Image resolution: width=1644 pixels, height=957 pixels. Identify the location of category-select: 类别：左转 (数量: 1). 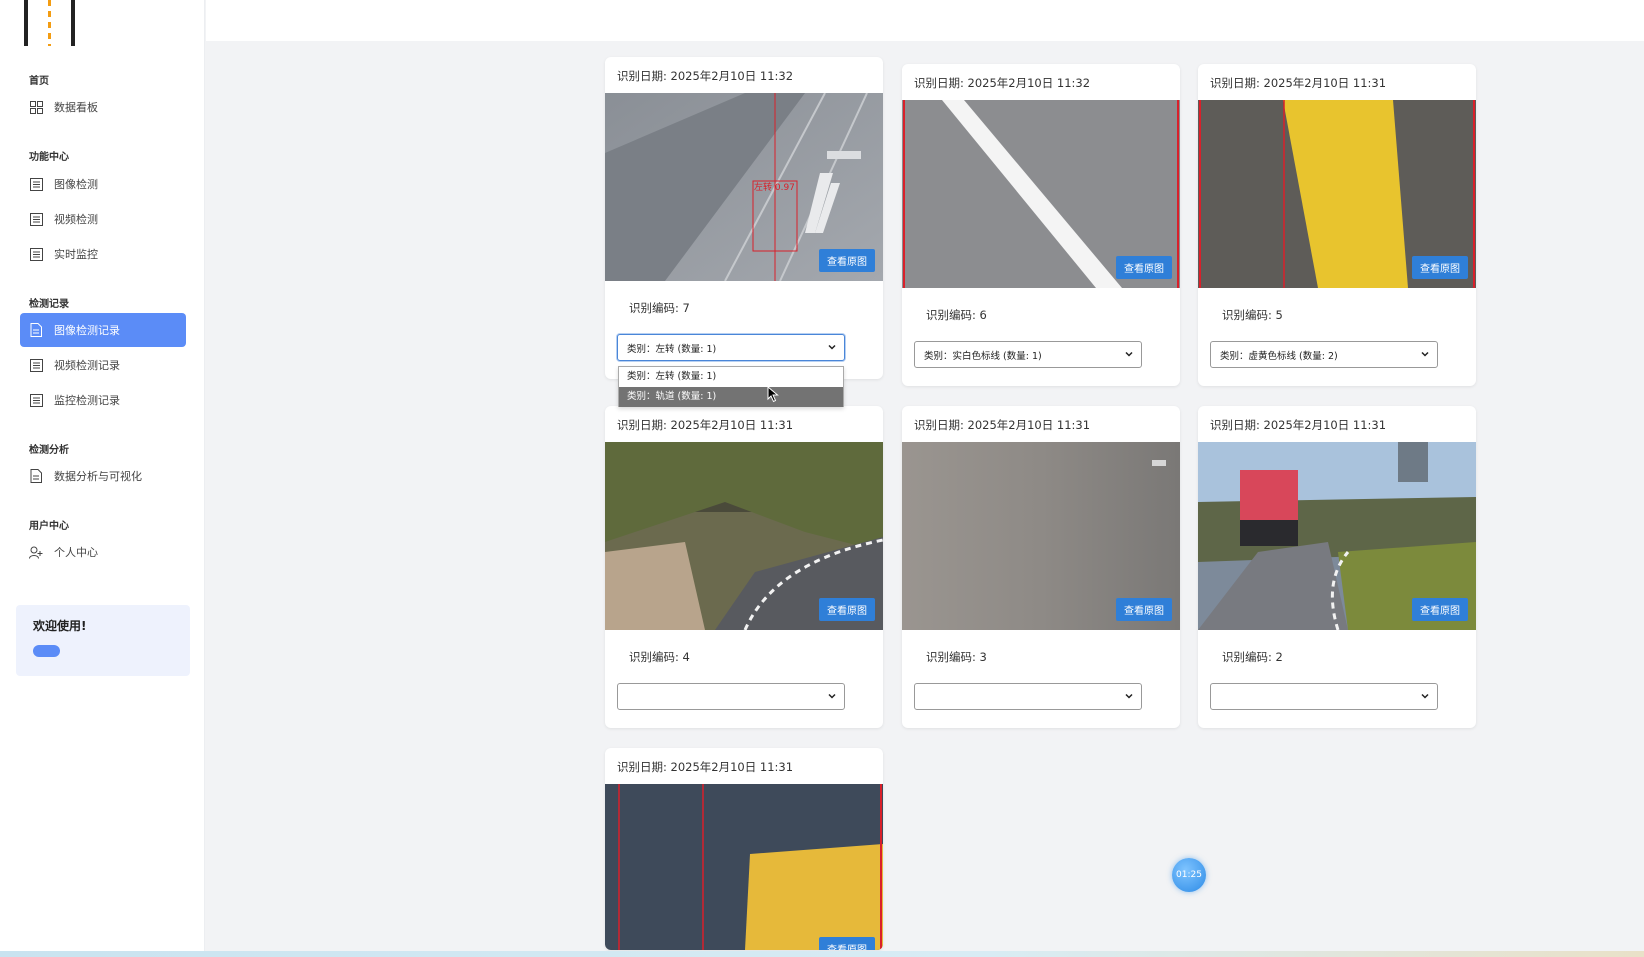
(731, 347).